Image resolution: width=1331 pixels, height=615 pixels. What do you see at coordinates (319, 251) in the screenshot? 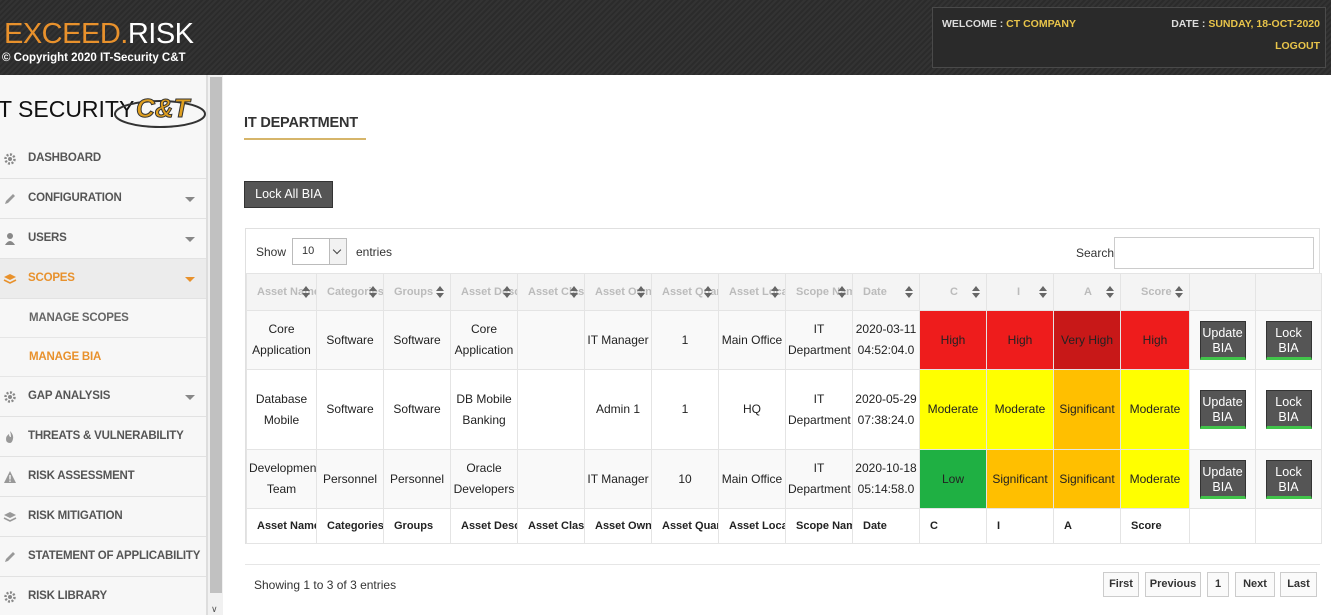
I see `entries-per-page-select: 10` at bounding box center [319, 251].